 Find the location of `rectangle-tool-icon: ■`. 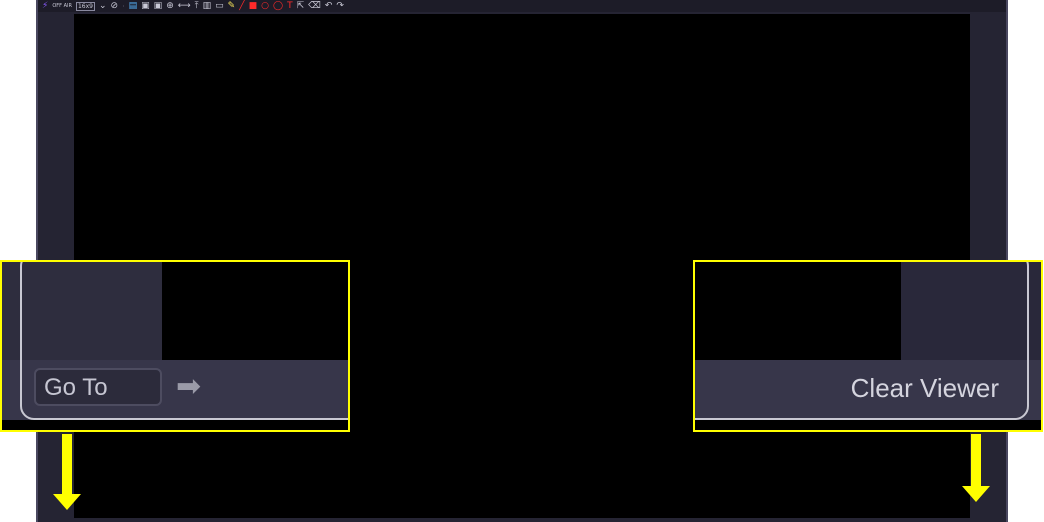

rectangle-tool-icon: ■ is located at coordinates (253, 6).